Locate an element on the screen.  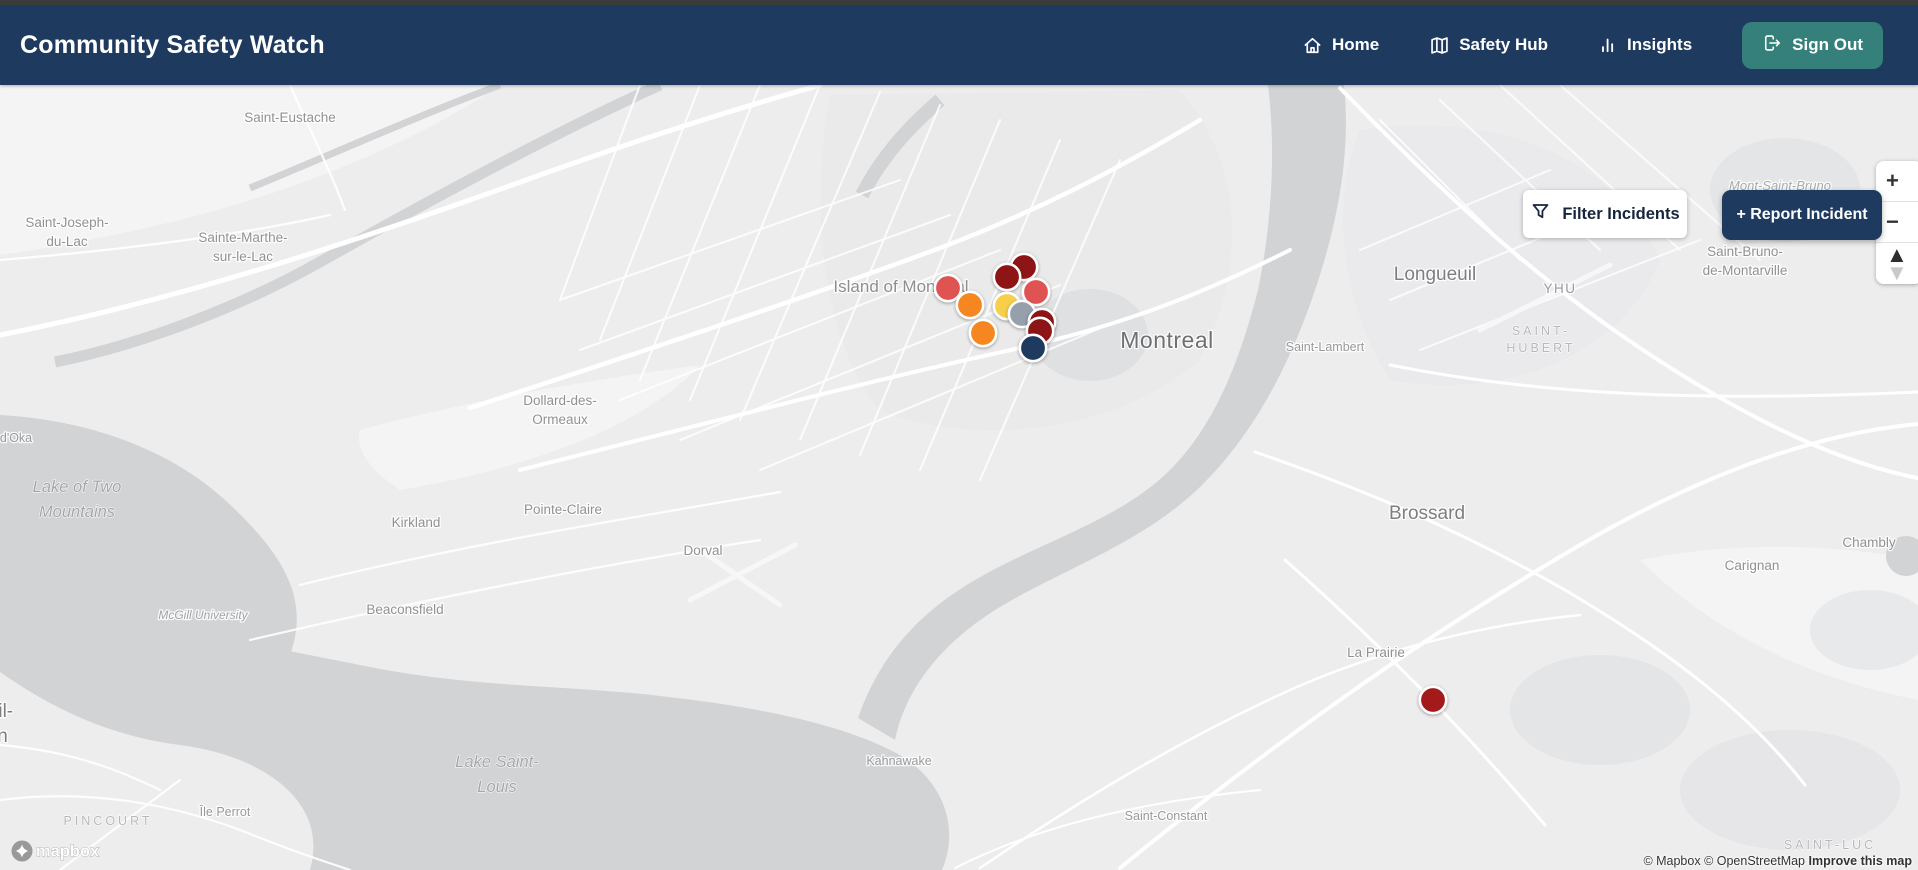
map-place-label: Île Perrot is located at coordinates (225, 811).